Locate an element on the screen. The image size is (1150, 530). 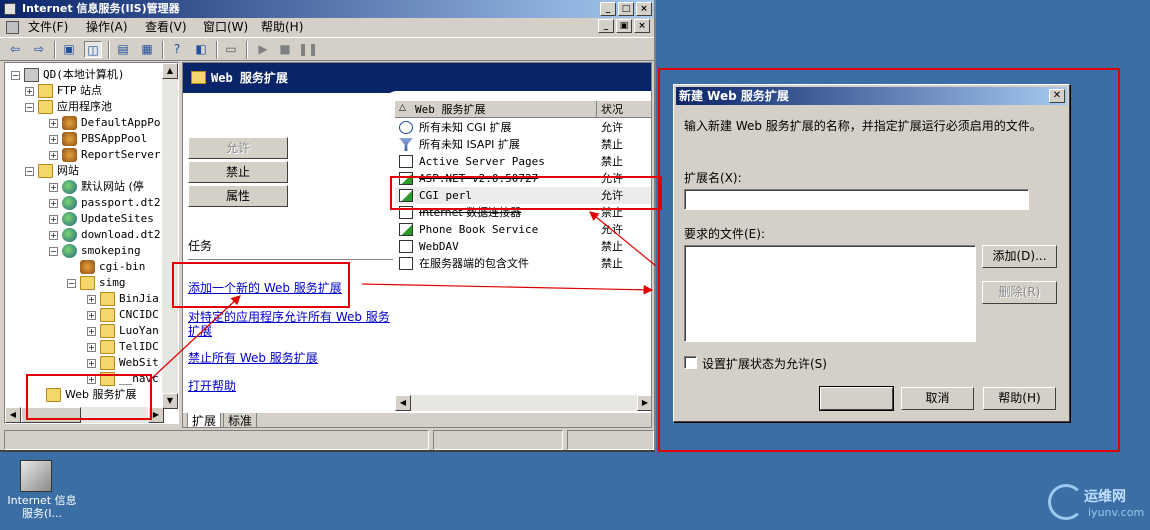
help-icon: ? is located at coordinates (177, 49).